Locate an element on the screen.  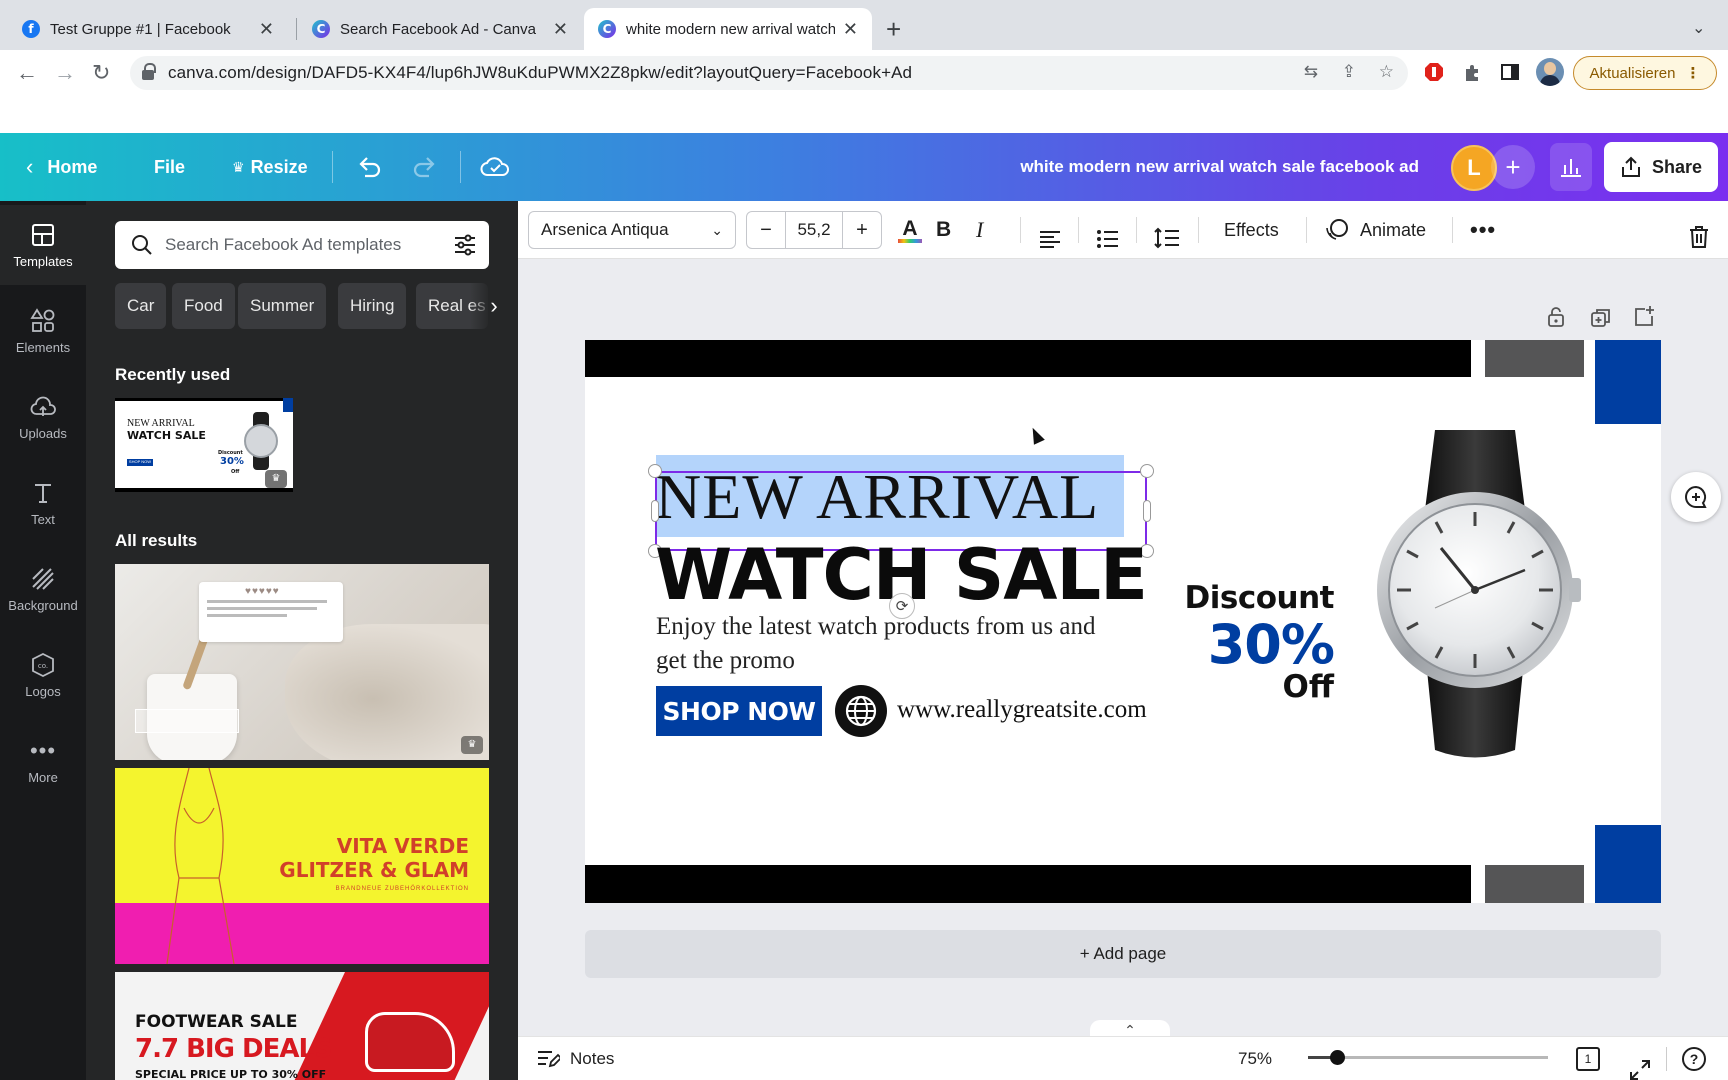
chip-food: Food is located at coordinates (203, 306).